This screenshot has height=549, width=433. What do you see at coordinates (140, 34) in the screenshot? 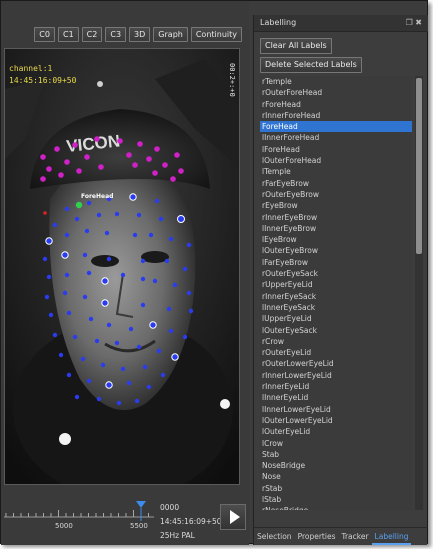
I see `view-3d-button: 3D` at bounding box center [140, 34].